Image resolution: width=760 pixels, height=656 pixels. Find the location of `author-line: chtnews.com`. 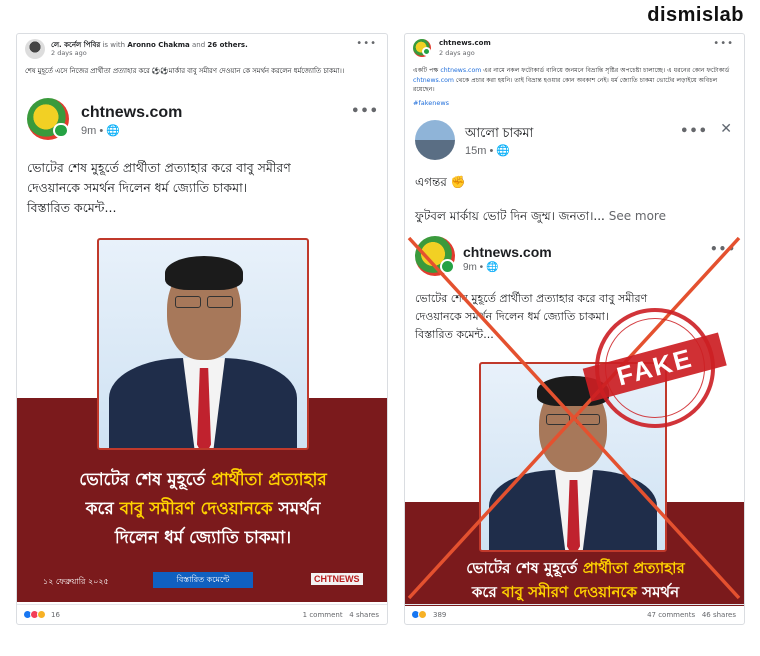

author-line: chtnews.com is located at coordinates (465, 43).